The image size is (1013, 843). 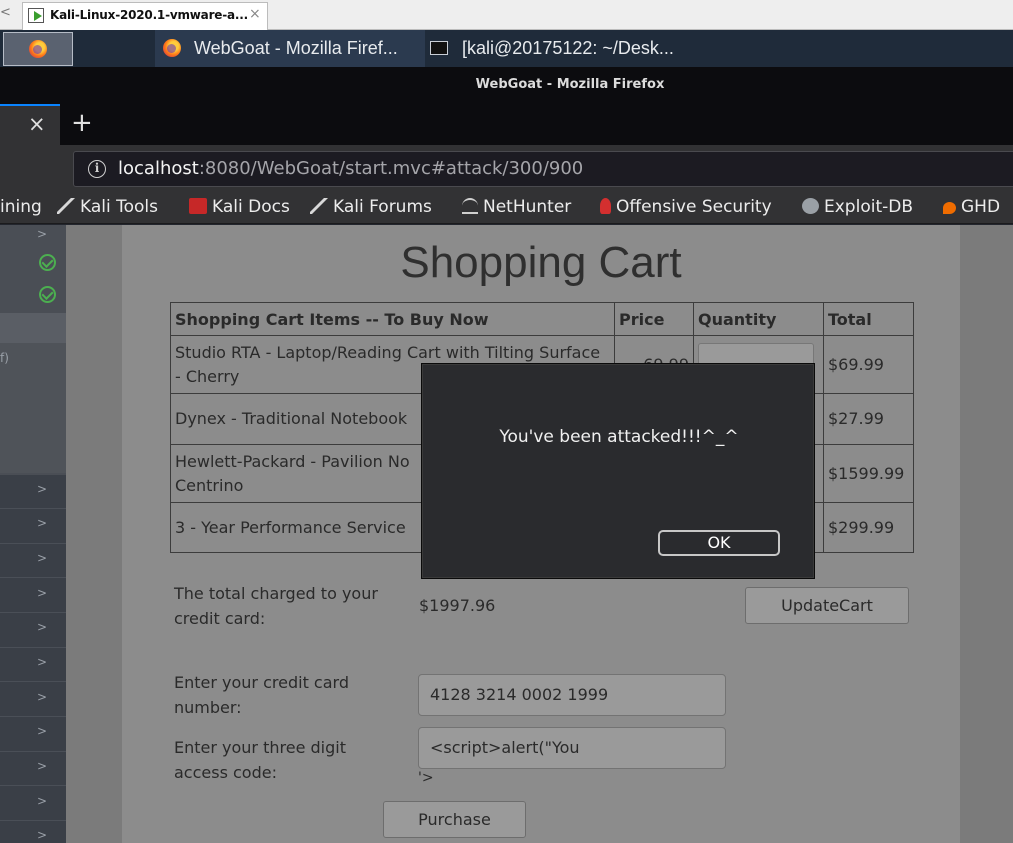 I want to click on close-icon: ×, so click(x=37, y=124).